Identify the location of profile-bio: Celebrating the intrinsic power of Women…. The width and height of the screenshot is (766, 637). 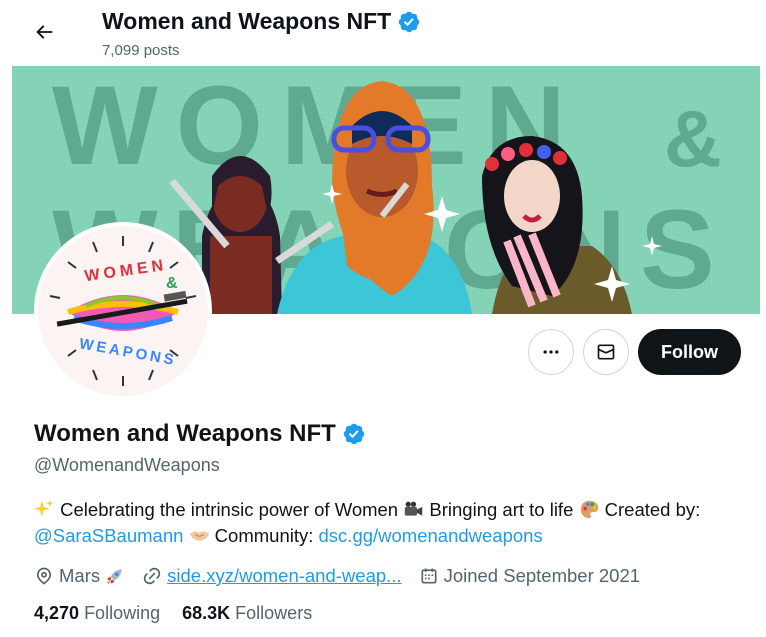
(394, 523).